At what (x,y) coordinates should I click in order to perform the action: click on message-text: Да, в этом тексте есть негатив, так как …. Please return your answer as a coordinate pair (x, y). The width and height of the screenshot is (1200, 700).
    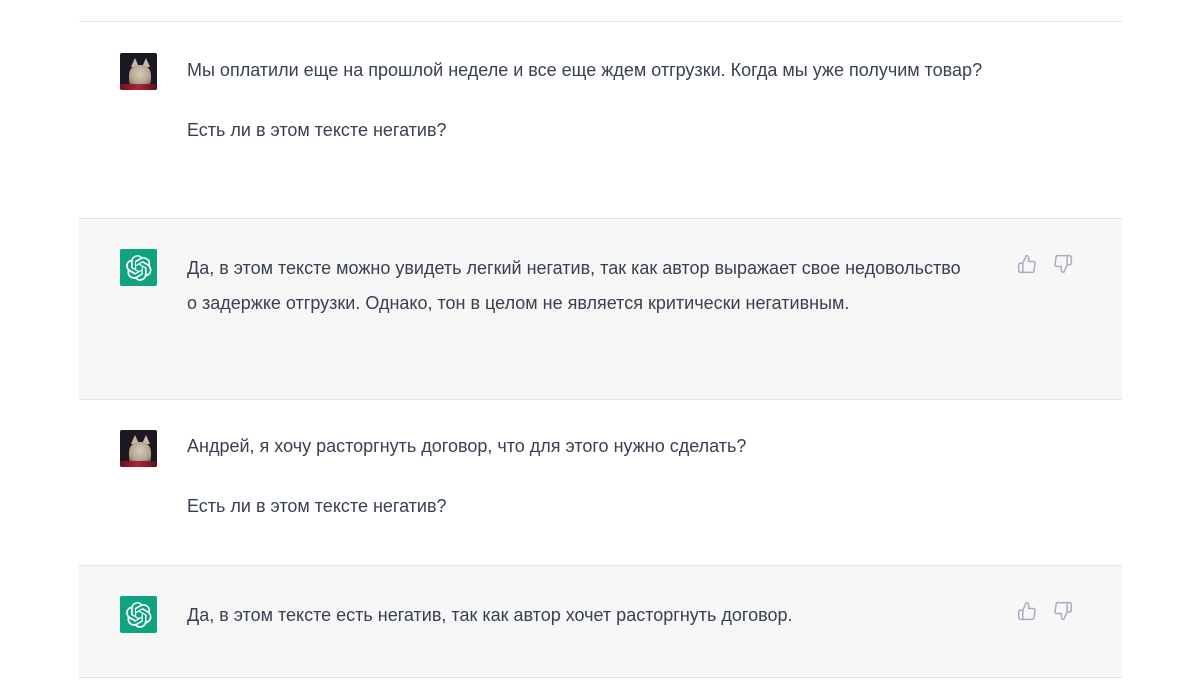
    Looking at the image, I should click on (577, 615).